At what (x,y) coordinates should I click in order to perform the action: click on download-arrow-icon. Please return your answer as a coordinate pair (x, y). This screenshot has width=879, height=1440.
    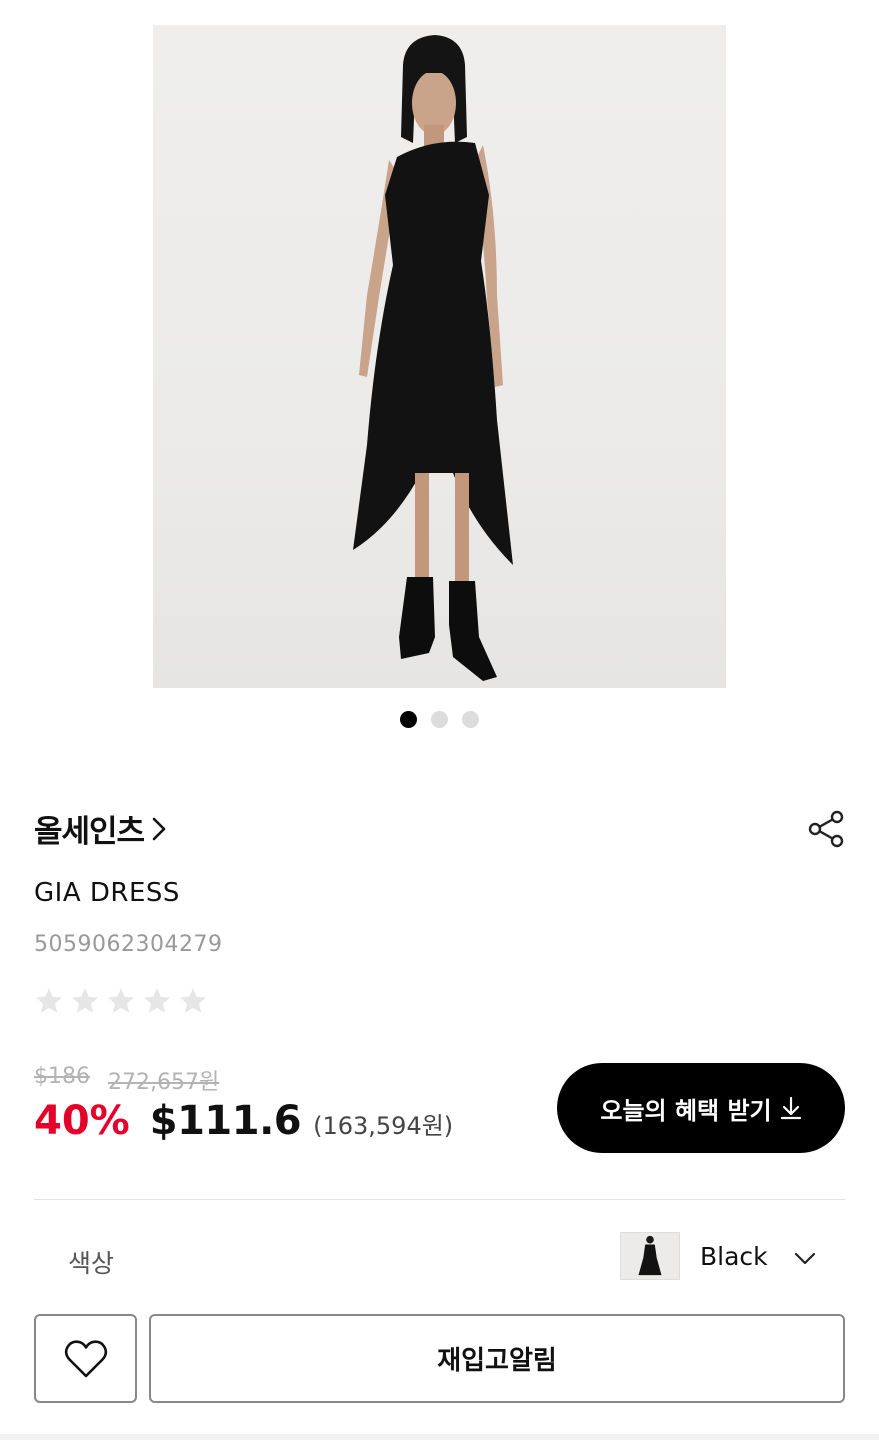
    Looking at the image, I should click on (790, 1108).